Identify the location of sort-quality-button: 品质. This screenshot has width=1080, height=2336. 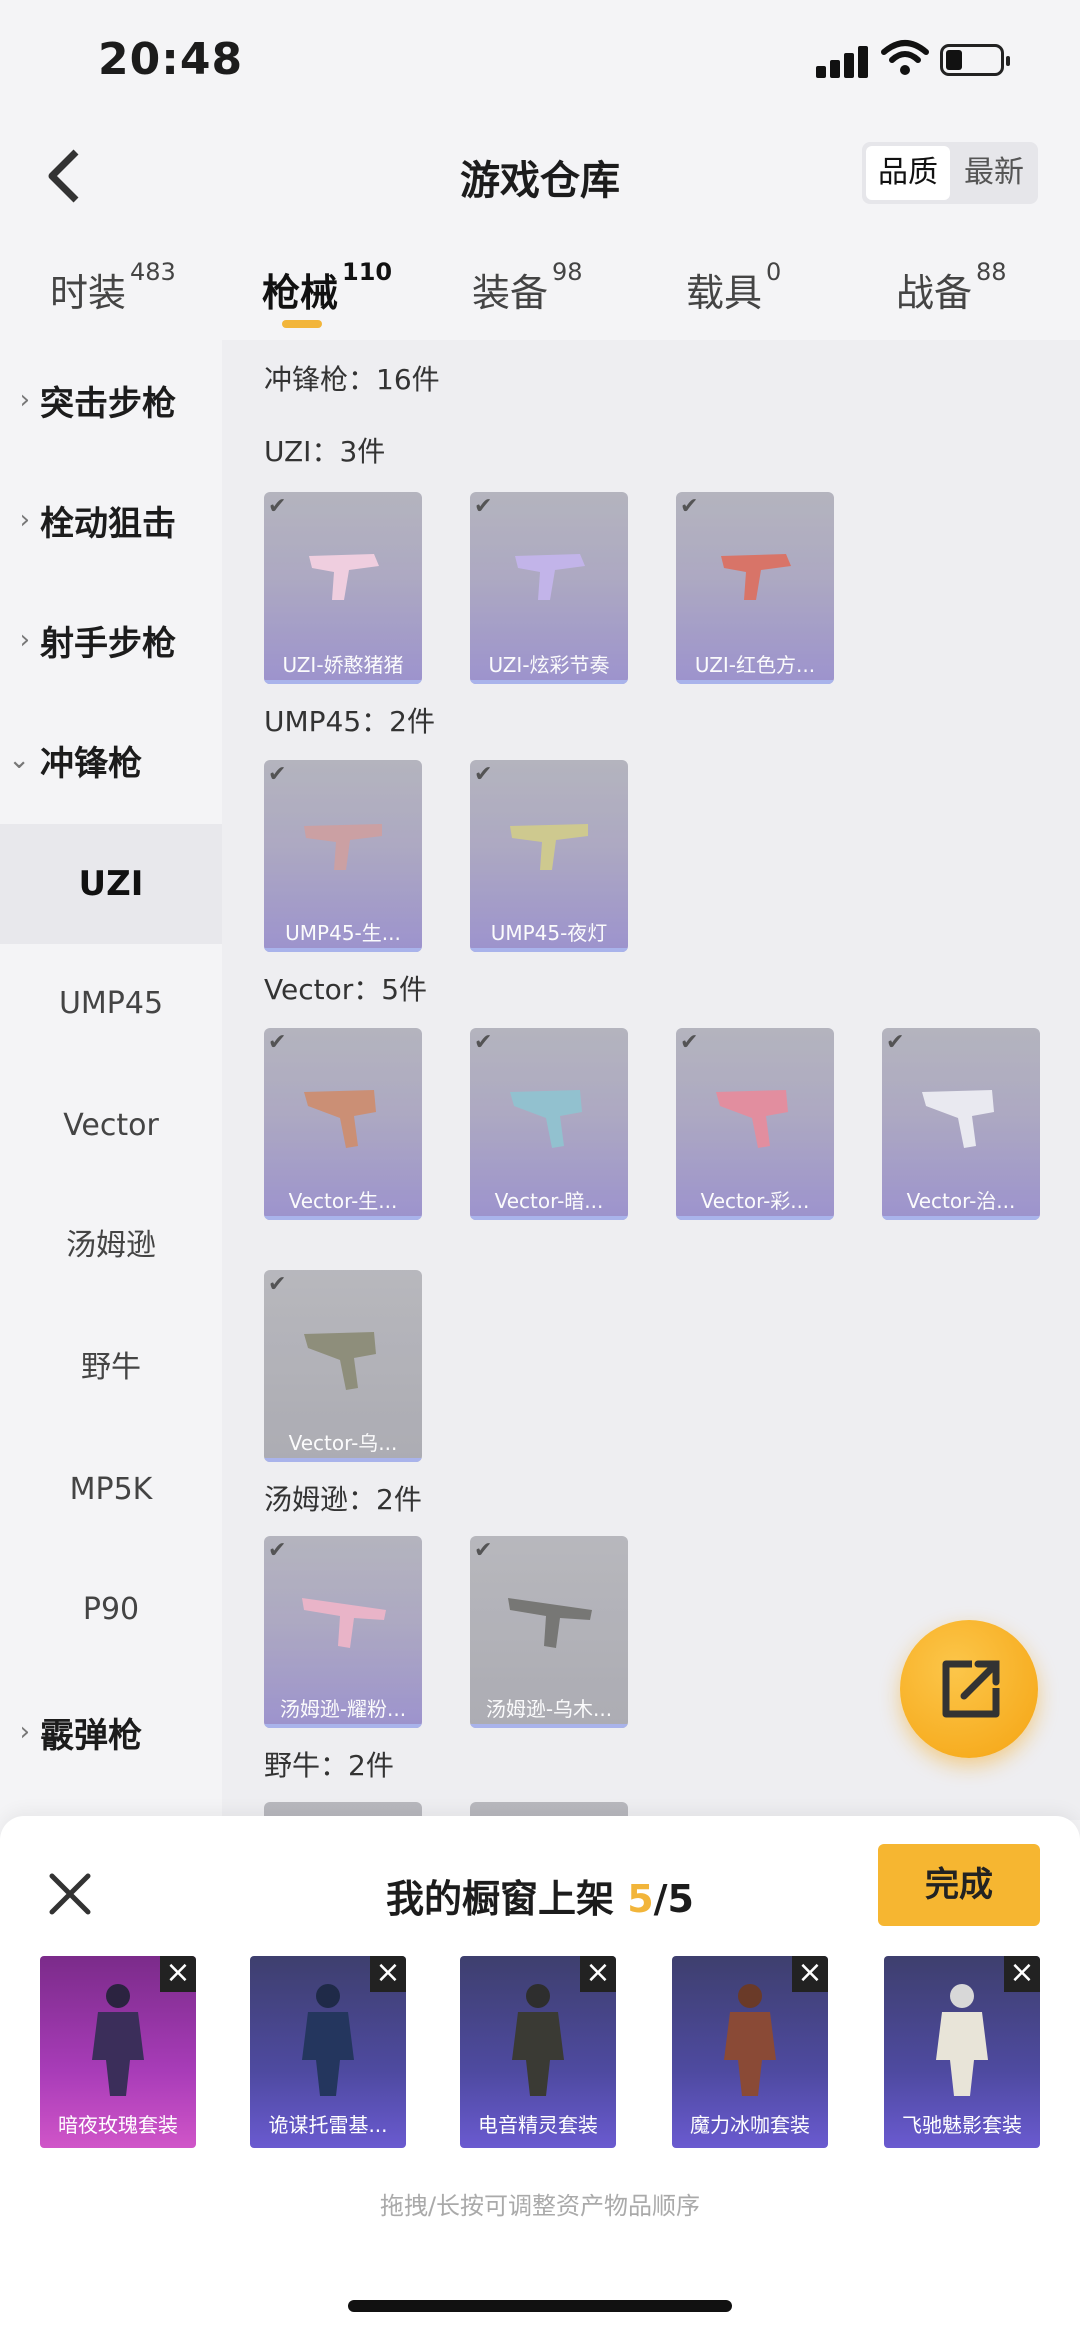
(908, 173).